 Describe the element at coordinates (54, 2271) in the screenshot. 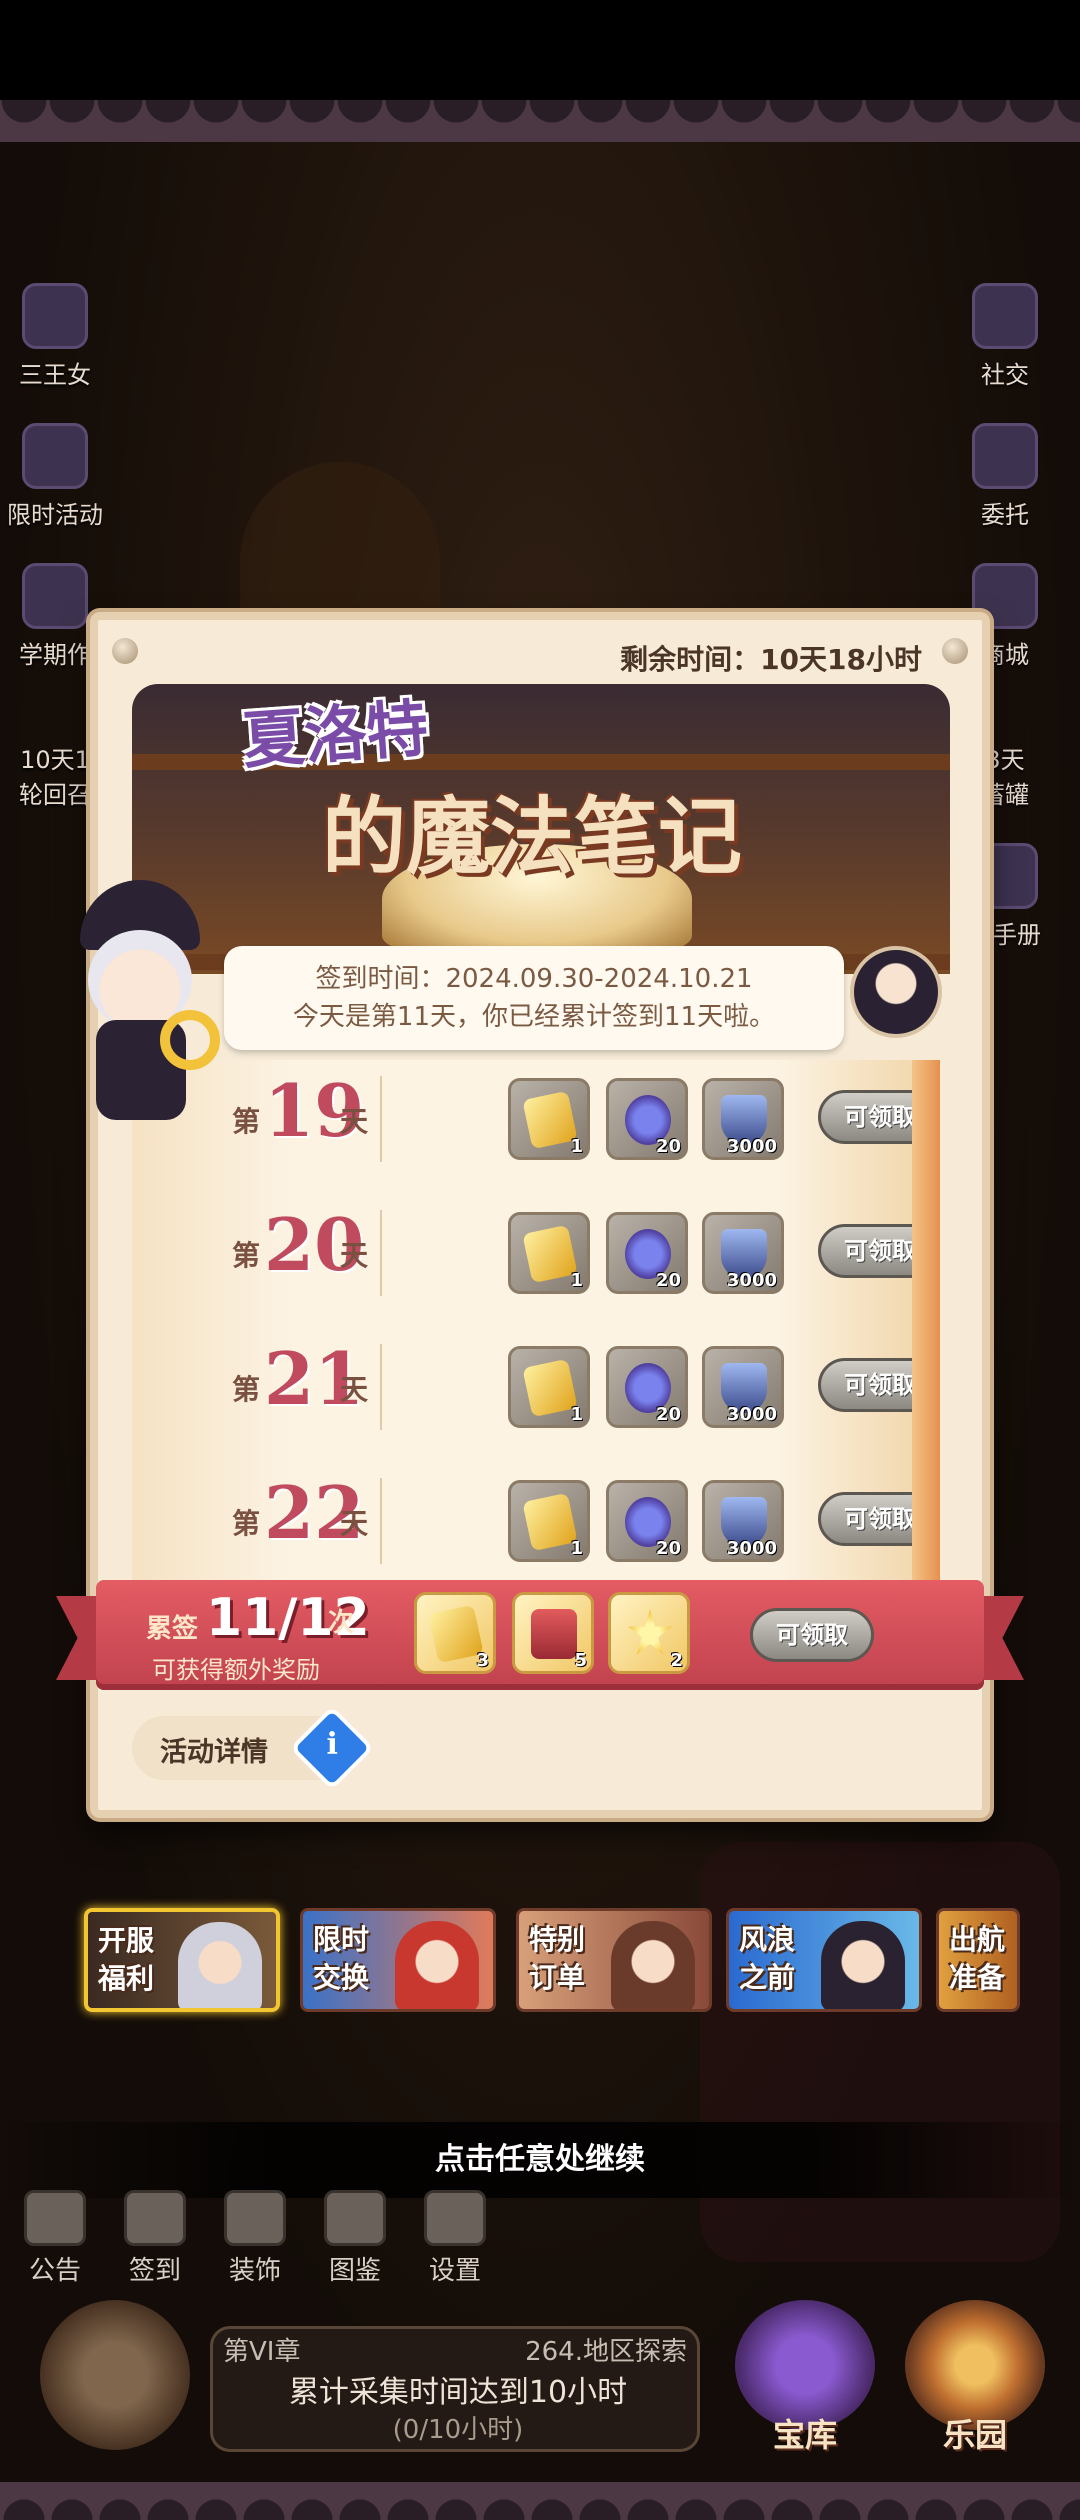

I see `menu-label: 公告` at that location.